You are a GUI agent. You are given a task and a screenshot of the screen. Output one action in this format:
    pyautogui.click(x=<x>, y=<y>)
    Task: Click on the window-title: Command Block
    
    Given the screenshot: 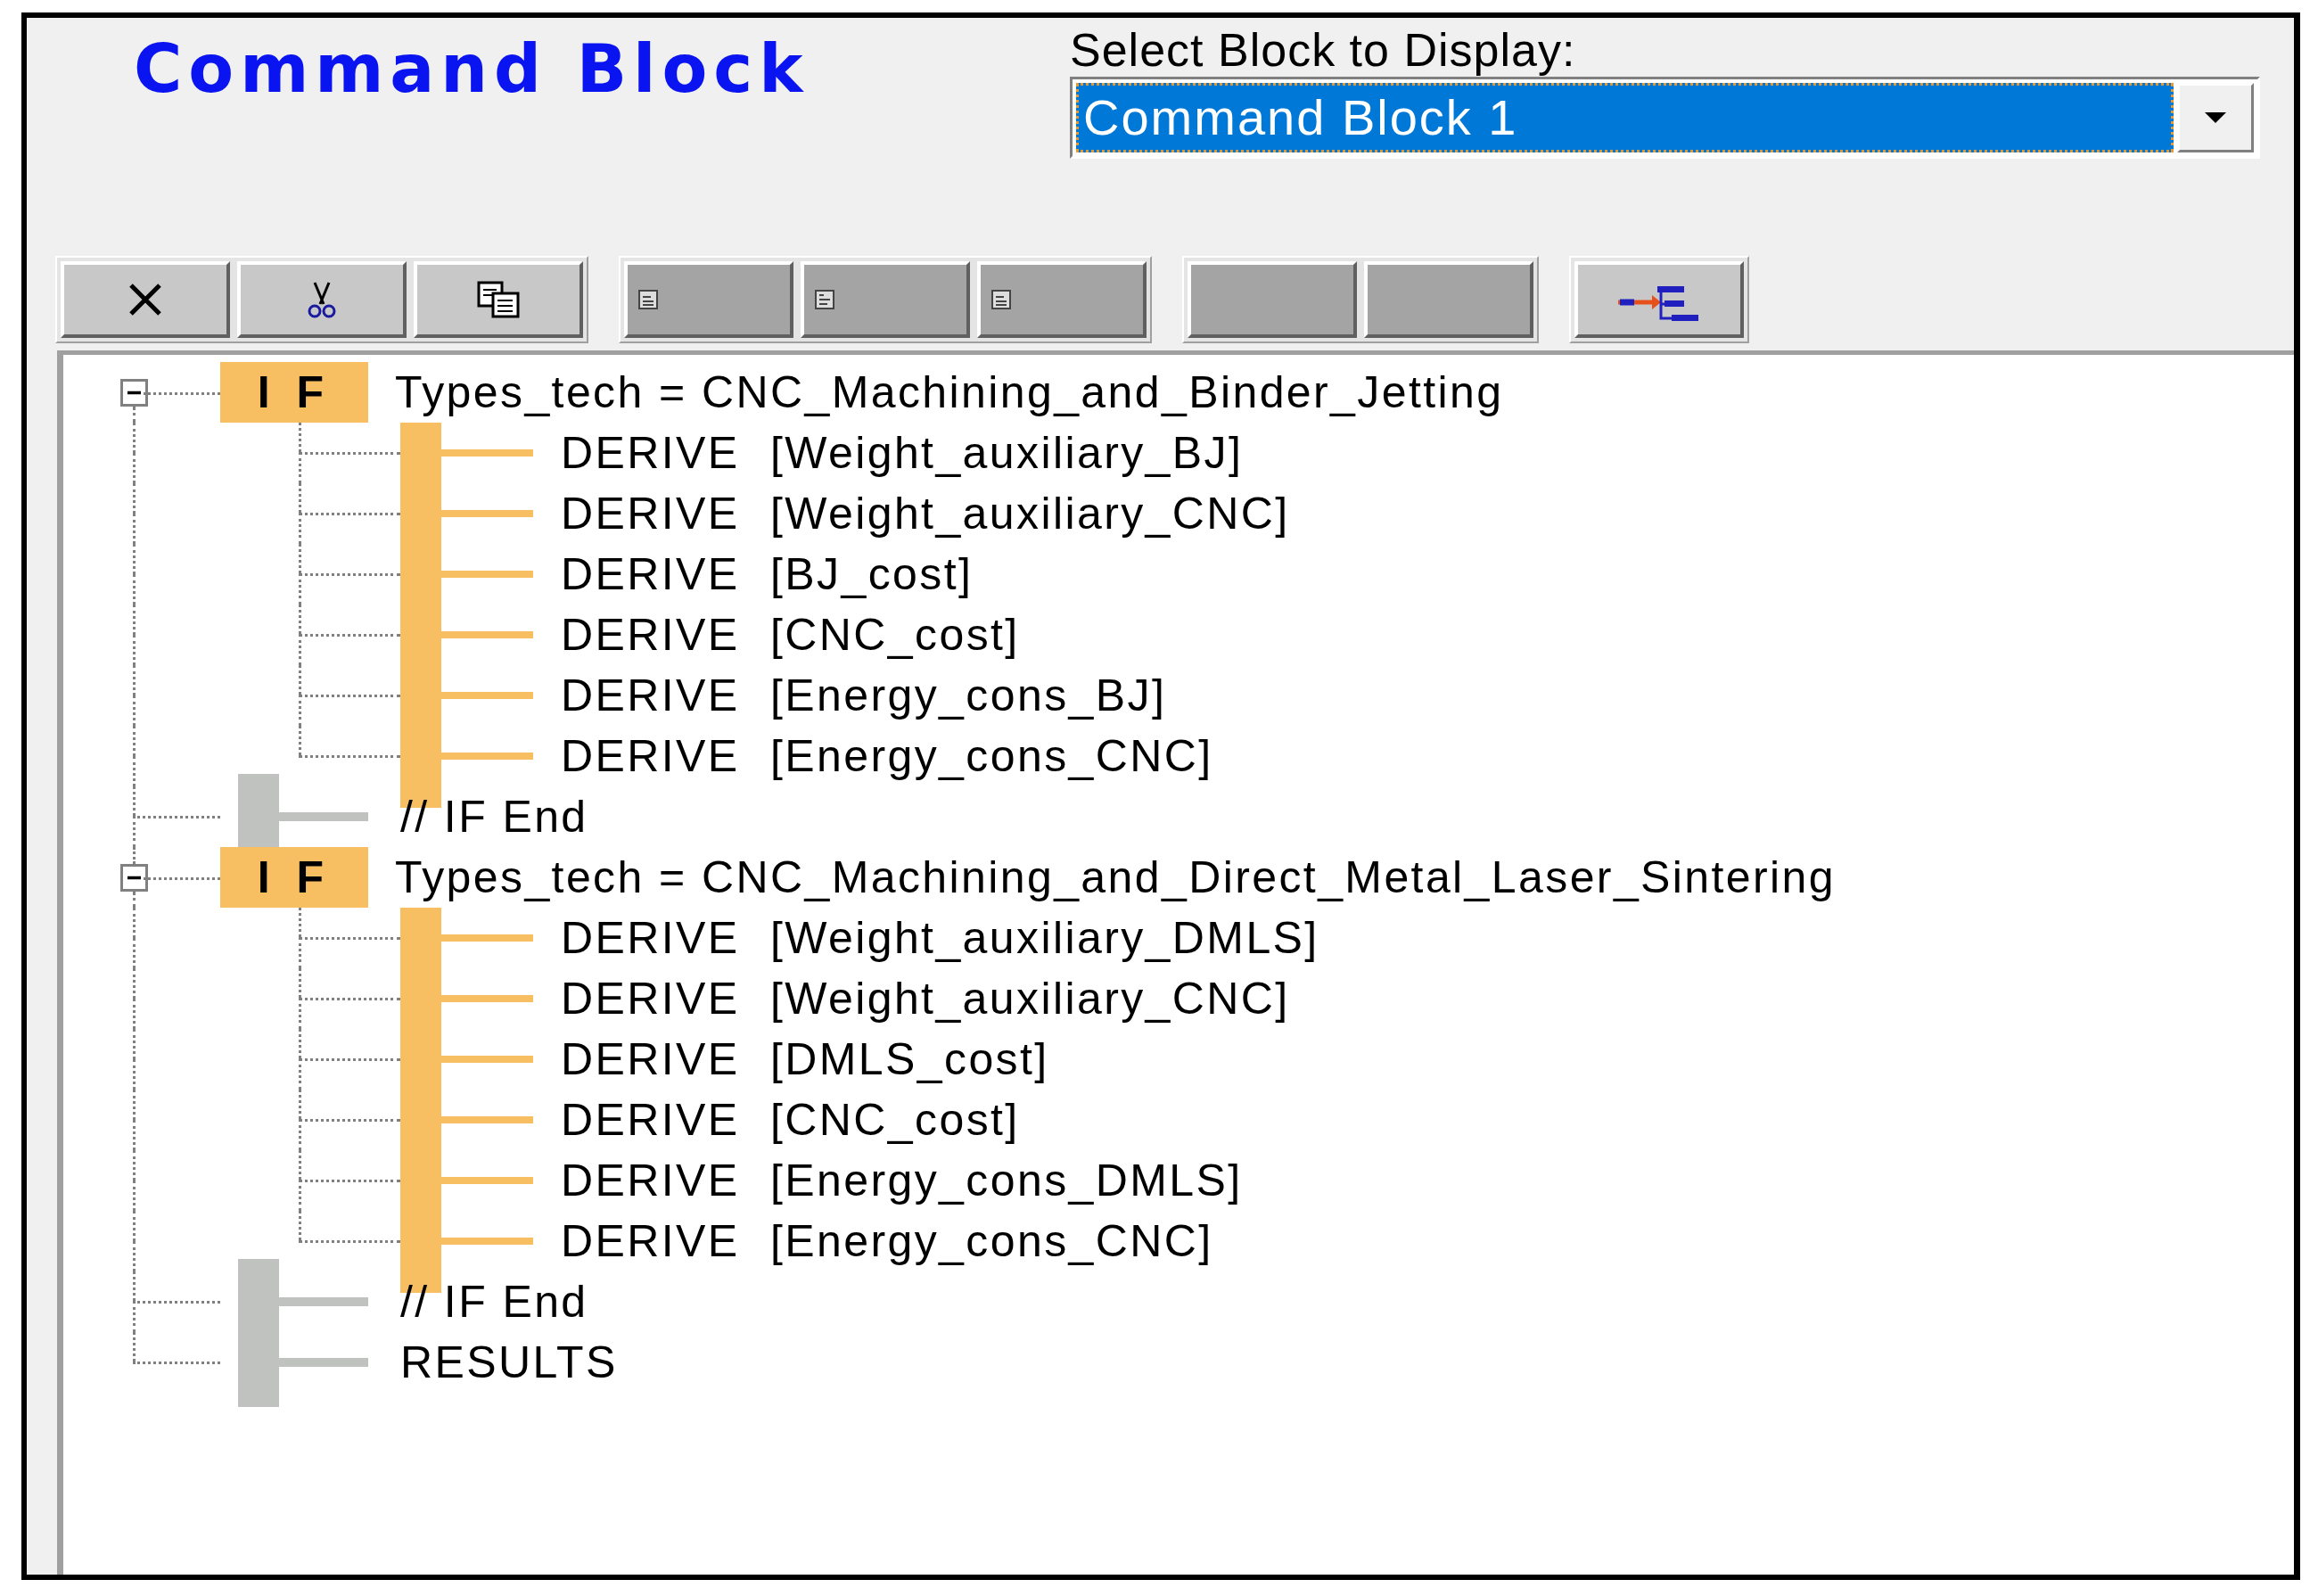 What is the action you would take?
    pyautogui.click(x=472, y=69)
    